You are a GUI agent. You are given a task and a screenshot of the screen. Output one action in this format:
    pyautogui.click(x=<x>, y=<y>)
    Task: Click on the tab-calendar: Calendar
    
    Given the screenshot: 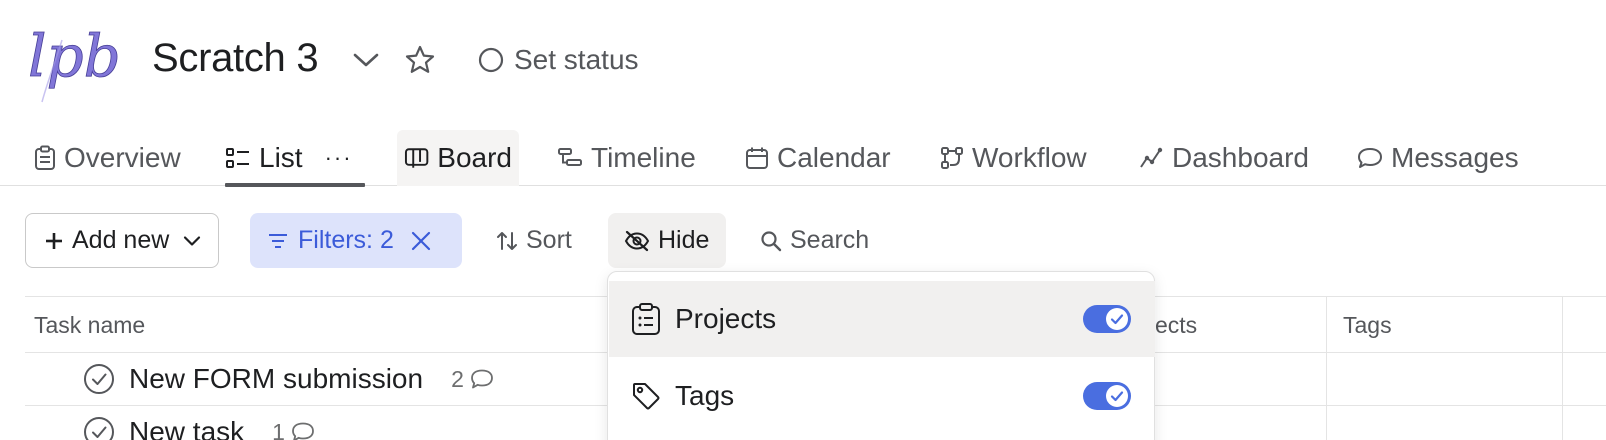 What is the action you would take?
    pyautogui.click(x=818, y=158)
    